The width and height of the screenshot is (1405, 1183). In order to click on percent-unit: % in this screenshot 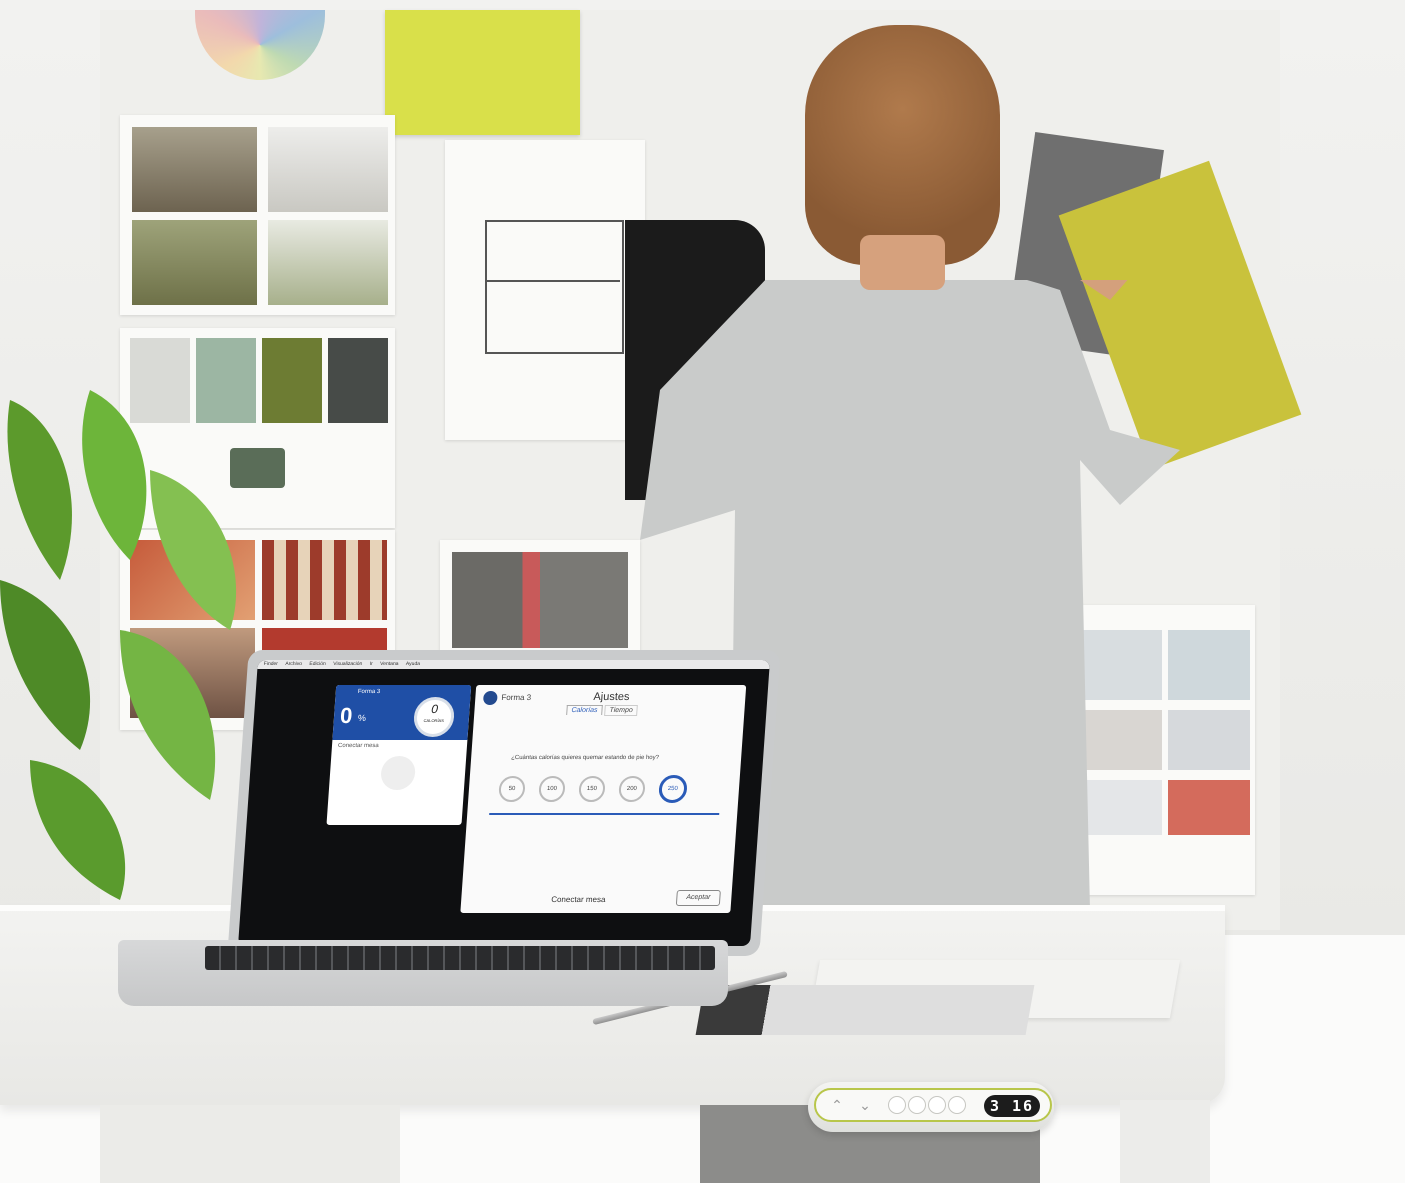, I will do `click(362, 718)`.